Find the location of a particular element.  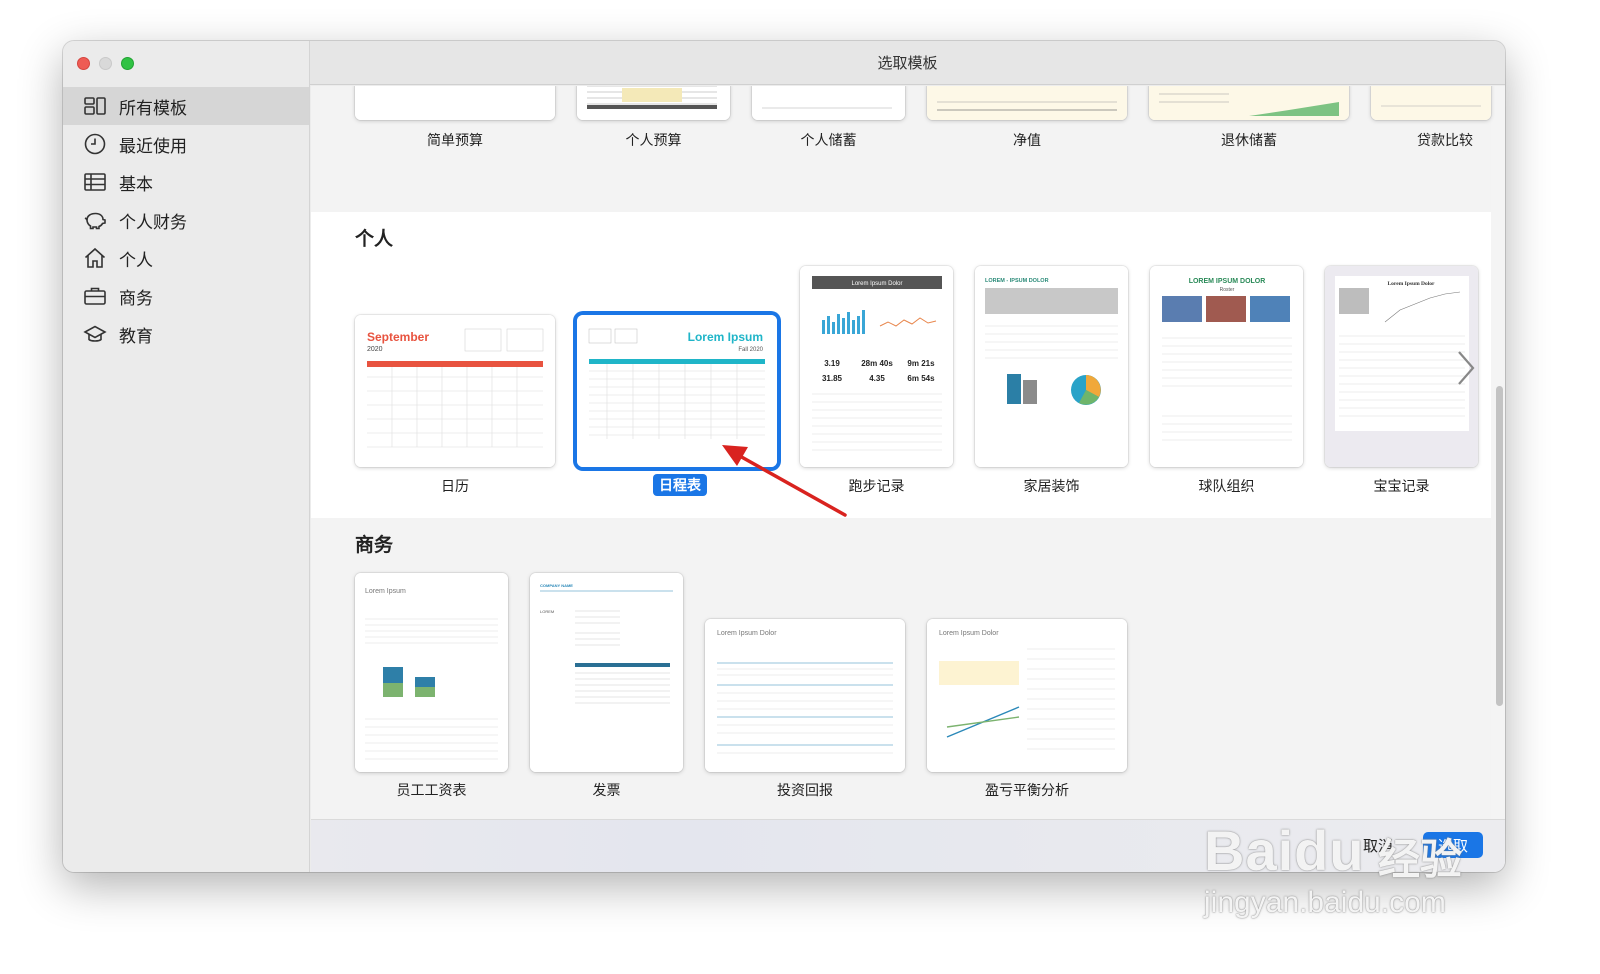

template-card-personal-savings is located at coordinates (828, 103).